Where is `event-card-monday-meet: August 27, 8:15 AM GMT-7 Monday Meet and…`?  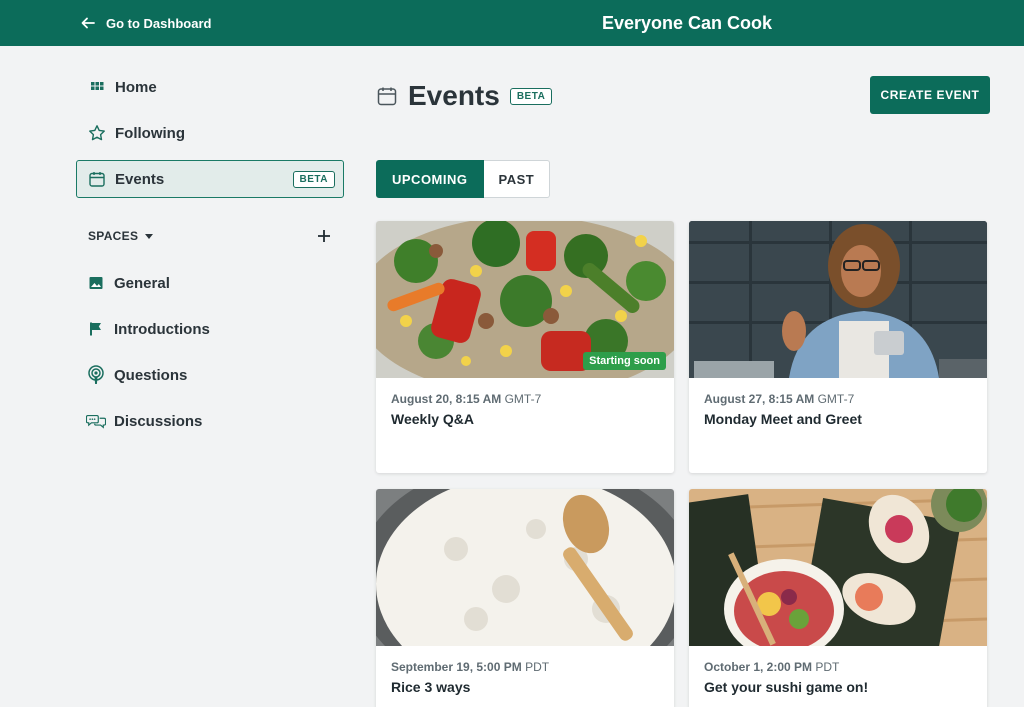 event-card-monday-meet: August 27, 8:15 AM GMT-7 Monday Meet and… is located at coordinates (838, 347).